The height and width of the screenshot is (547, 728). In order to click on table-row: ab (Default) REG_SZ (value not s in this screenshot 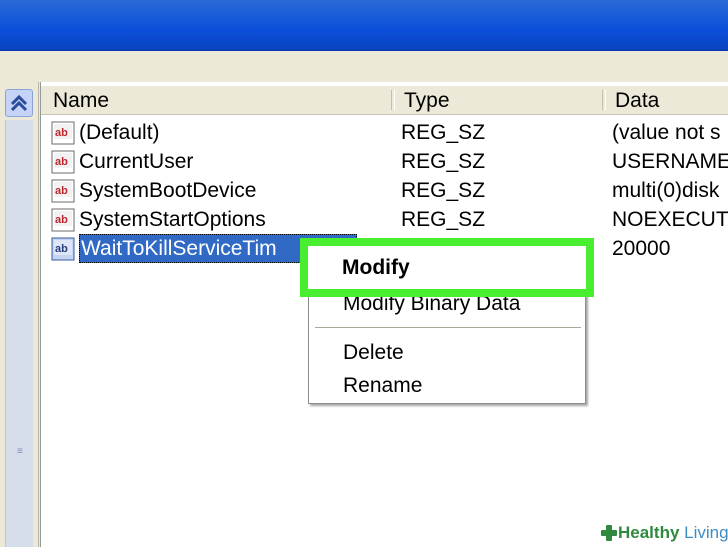, I will do `click(384, 132)`.